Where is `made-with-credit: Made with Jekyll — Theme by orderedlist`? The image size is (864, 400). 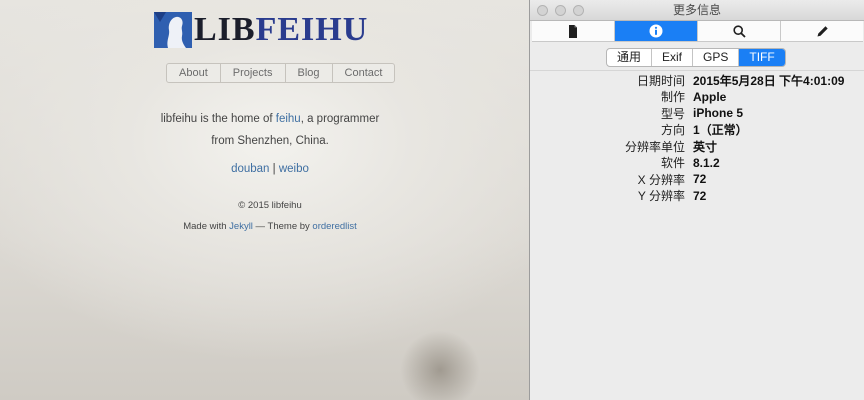 made-with-credit: Made with Jekyll — Theme by orderedlist is located at coordinates (270, 226).